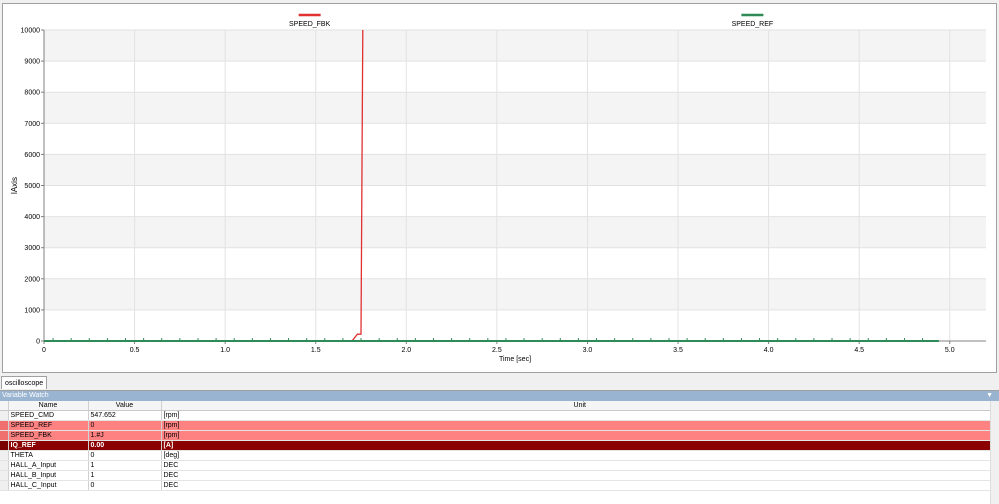 The height and width of the screenshot is (504, 999). Describe the element at coordinates (135, 350) in the screenshot. I see `x-tick-label: 0.5` at that location.